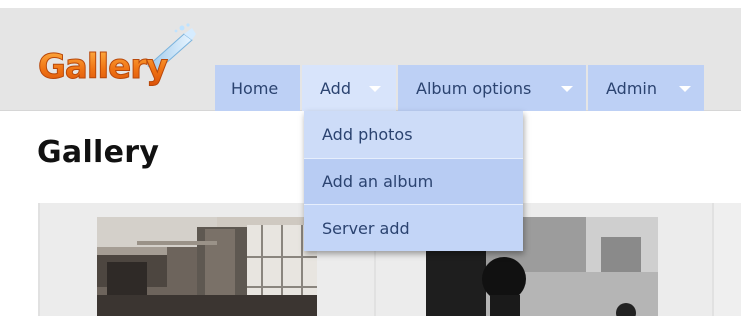 The height and width of the screenshot is (316, 741). I want to click on nav-admin: Admin, so click(646, 88).